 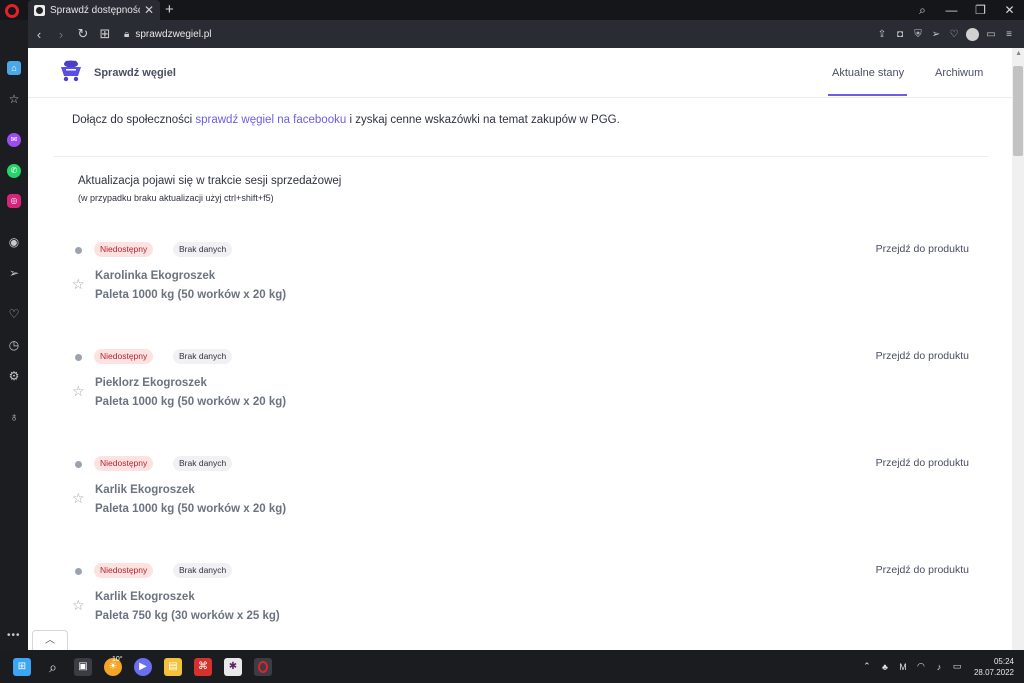 What do you see at coordinates (951, 10) in the screenshot?
I see `minimize-icon: —` at bounding box center [951, 10].